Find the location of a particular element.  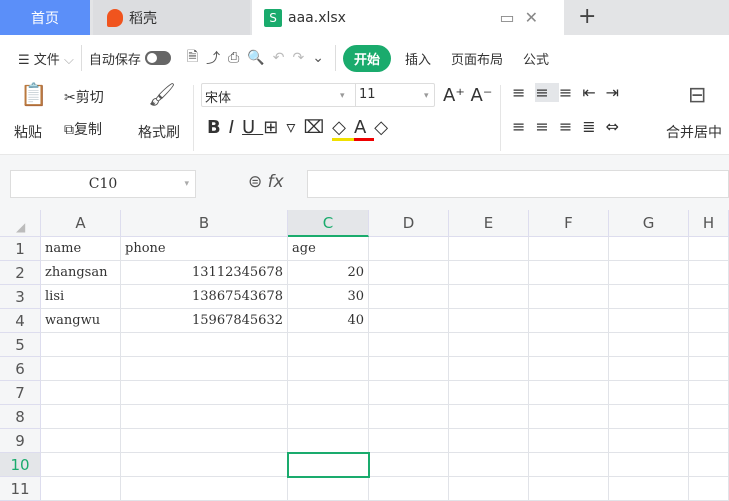

cell-G3 is located at coordinates (649, 297).